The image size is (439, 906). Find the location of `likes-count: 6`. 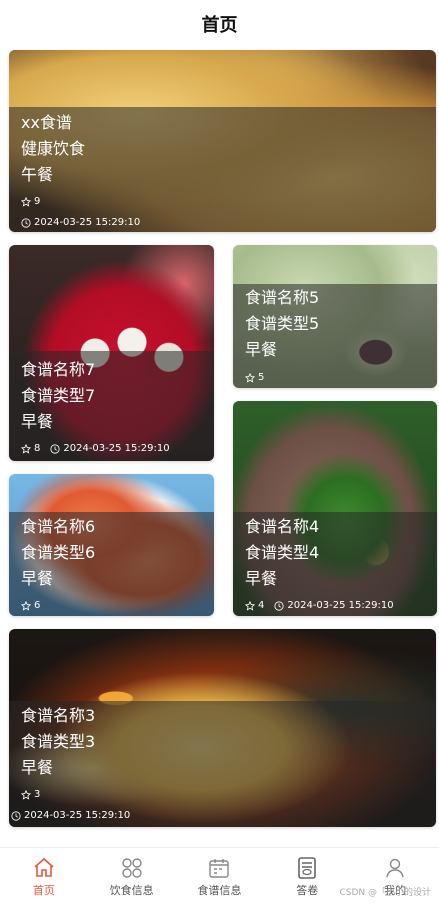

likes-count: 6 is located at coordinates (37, 605).